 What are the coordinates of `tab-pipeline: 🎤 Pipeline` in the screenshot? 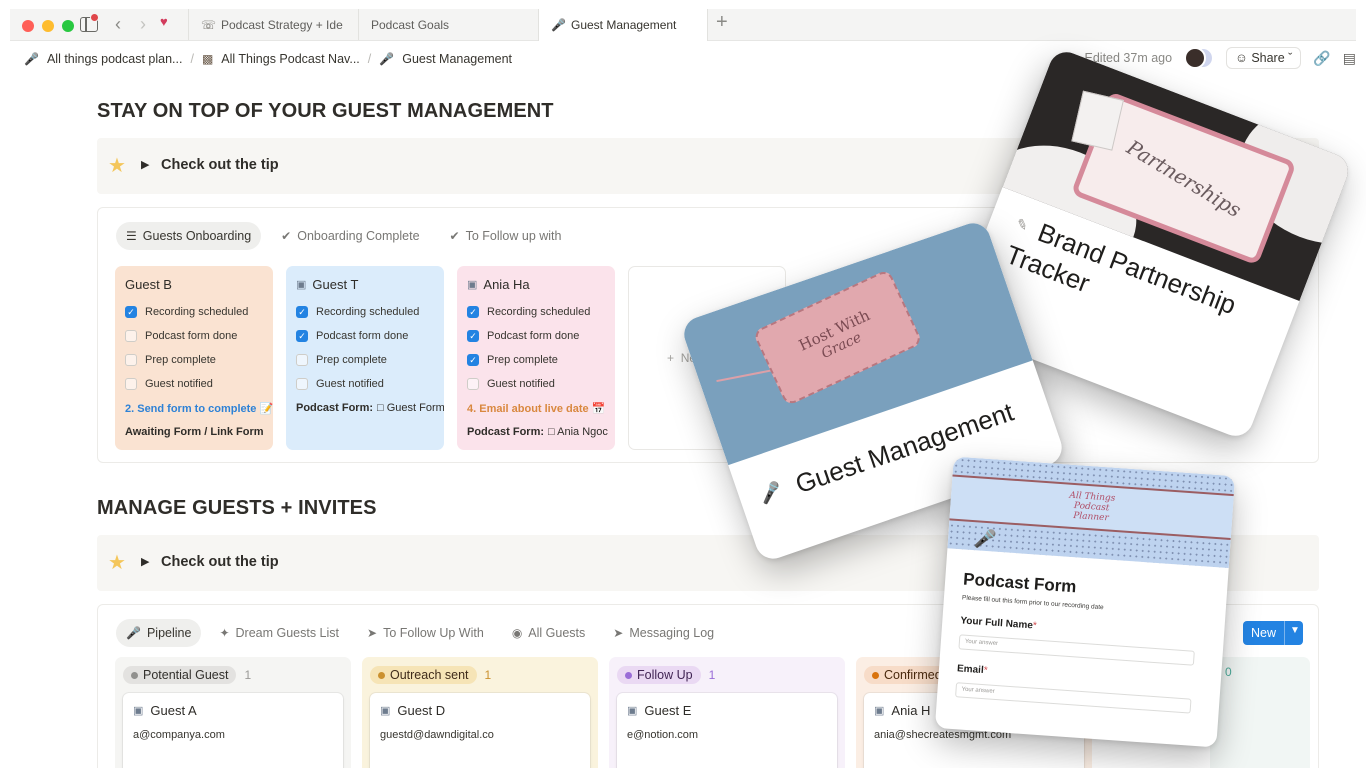 It's located at (159, 633).